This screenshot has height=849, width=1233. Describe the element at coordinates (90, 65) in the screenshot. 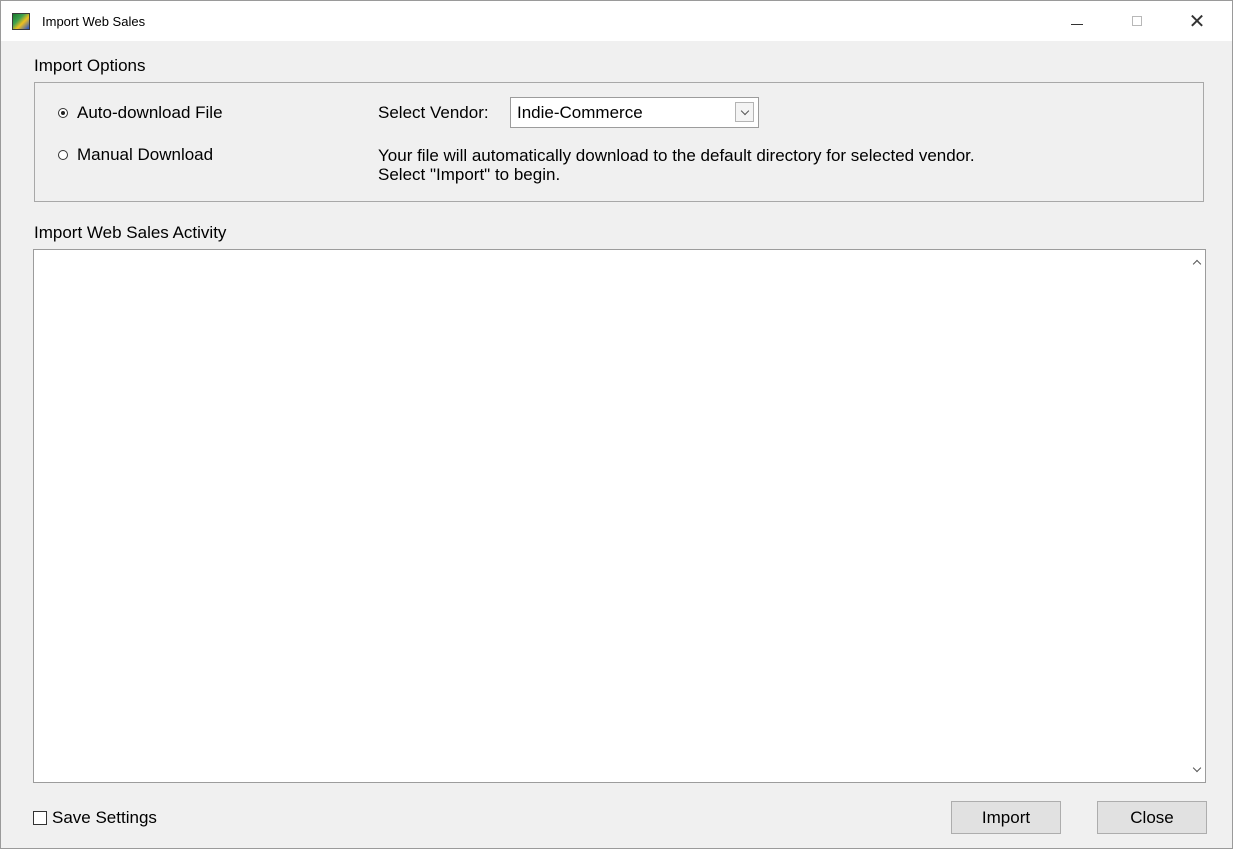

I see `import-options-label: Import Options` at that location.